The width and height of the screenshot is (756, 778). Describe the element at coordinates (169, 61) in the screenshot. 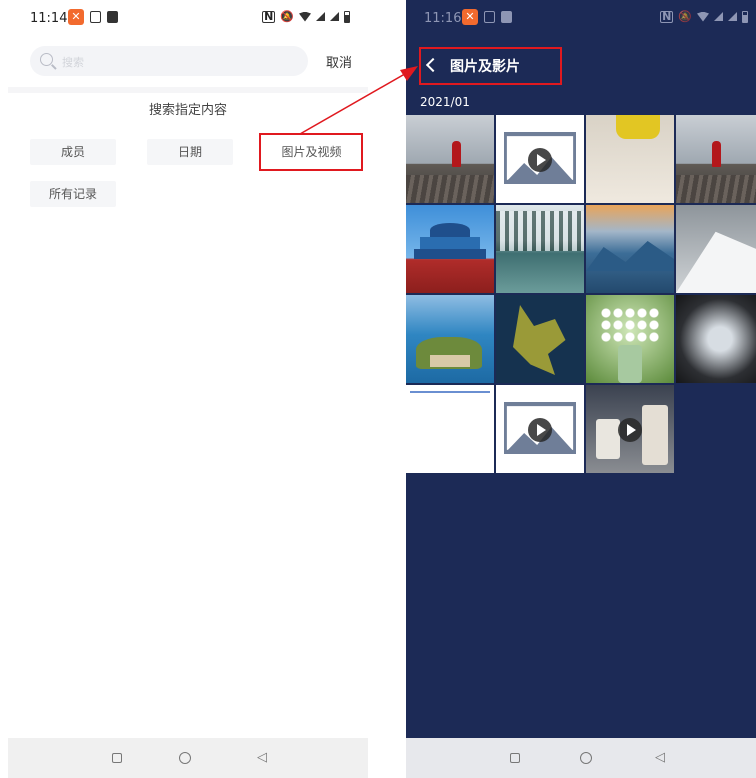

I see `search-input: 搜索` at that location.